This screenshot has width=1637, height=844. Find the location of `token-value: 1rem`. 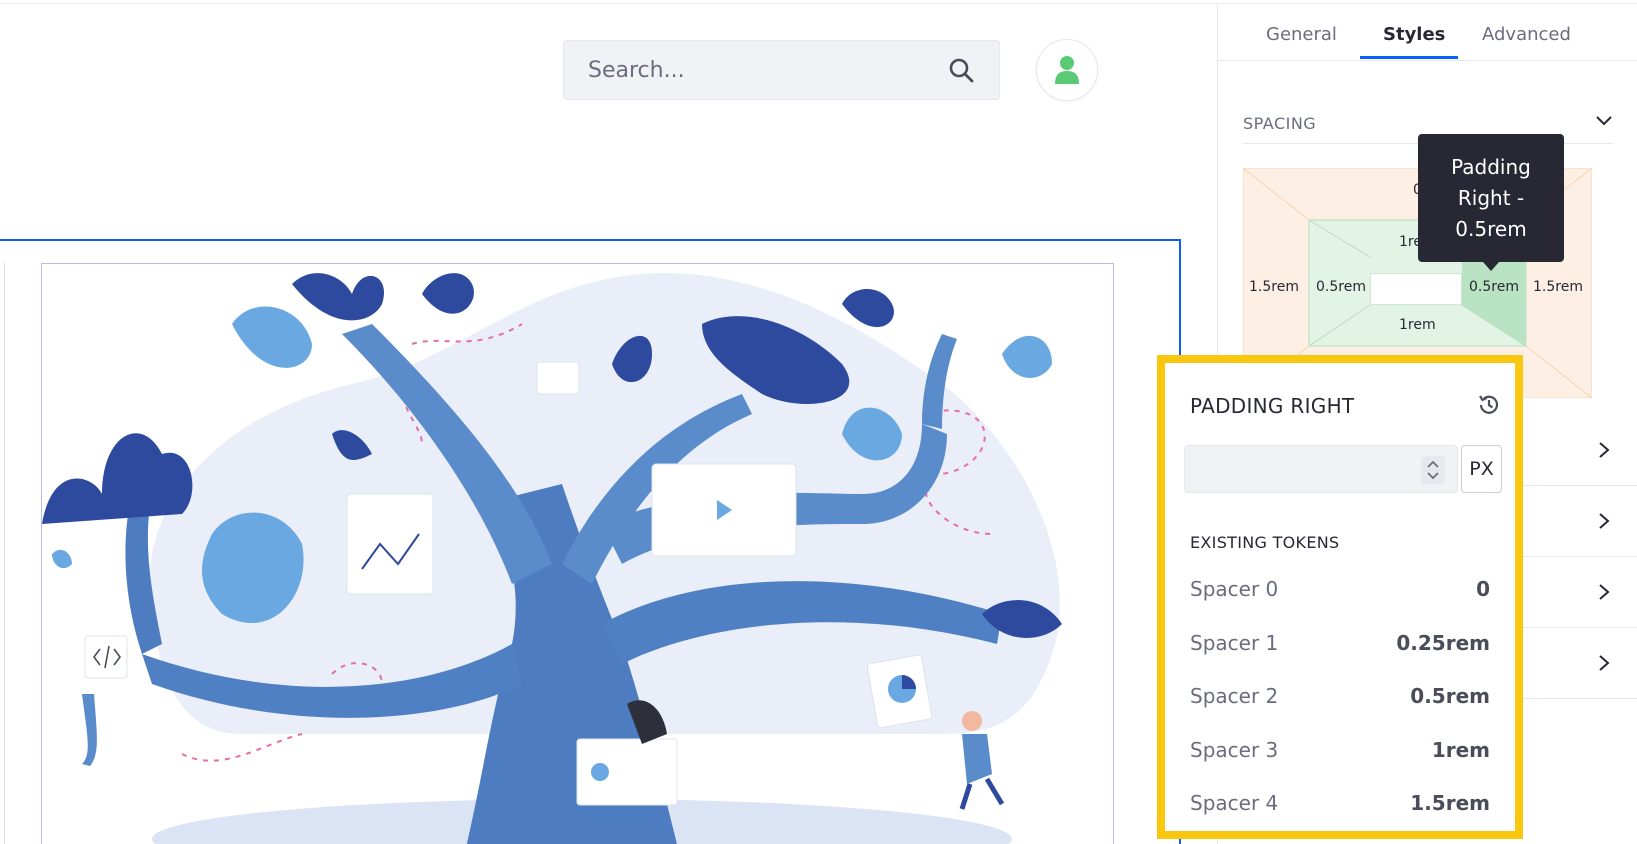

token-value: 1rem is located at coordinates (1460, 750).